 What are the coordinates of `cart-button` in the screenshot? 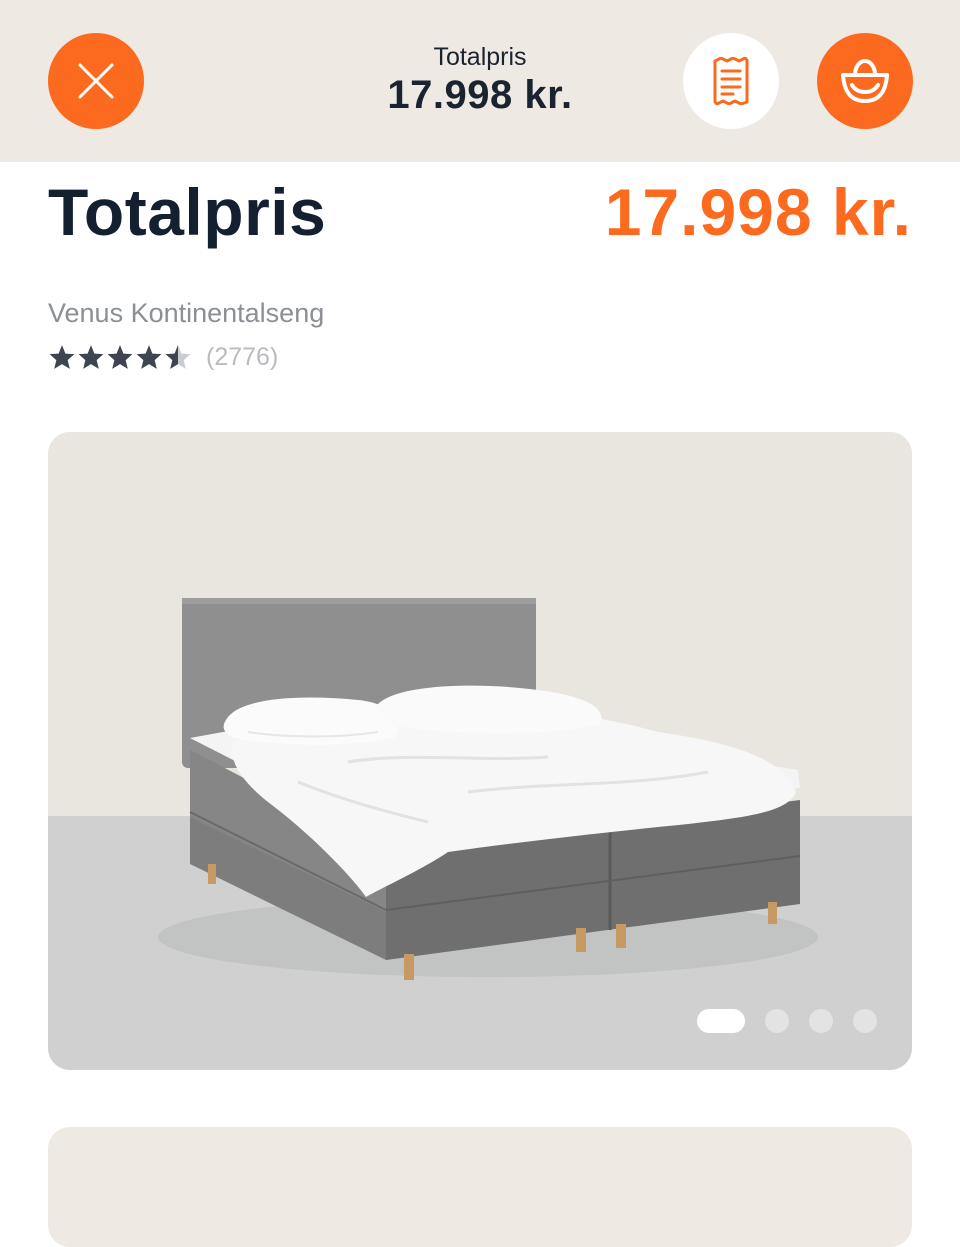 It's located at (865, 81).